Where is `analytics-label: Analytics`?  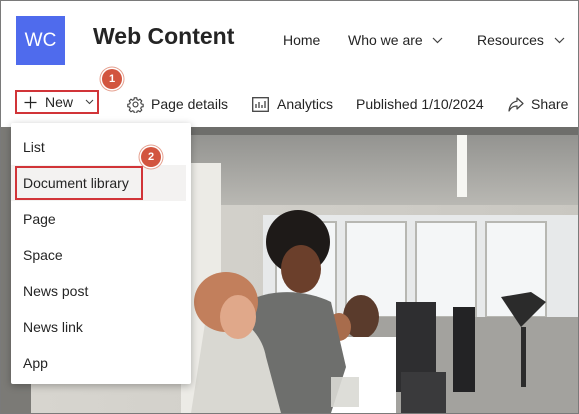
analytics-label: Analytics is located at coordinates (305, 104).